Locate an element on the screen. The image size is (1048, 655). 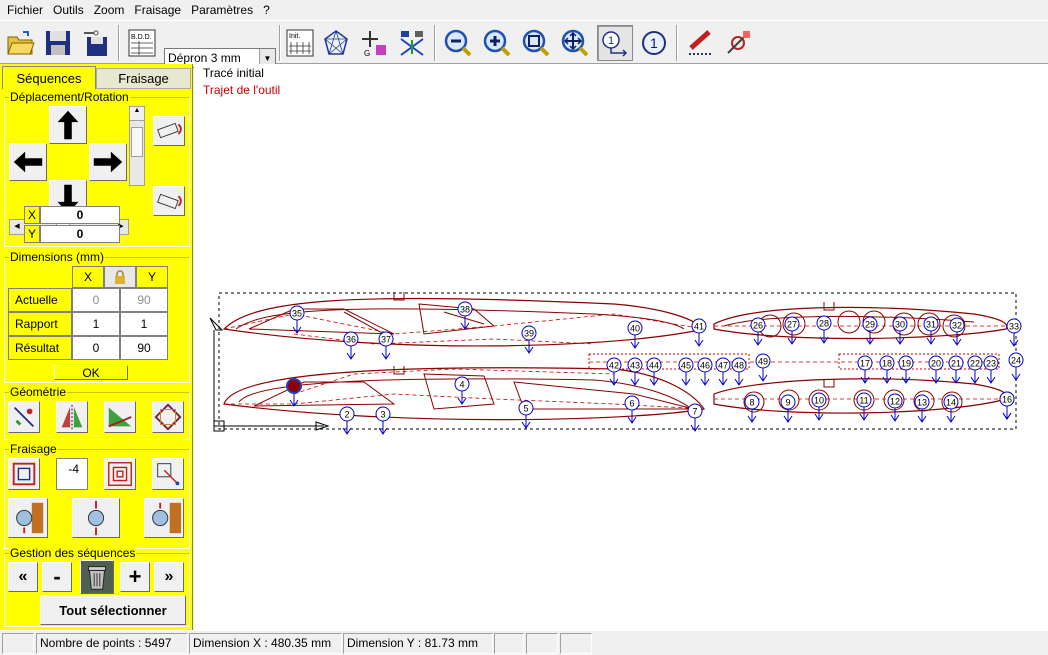
trash-icon is located at coordinates (97, 577).